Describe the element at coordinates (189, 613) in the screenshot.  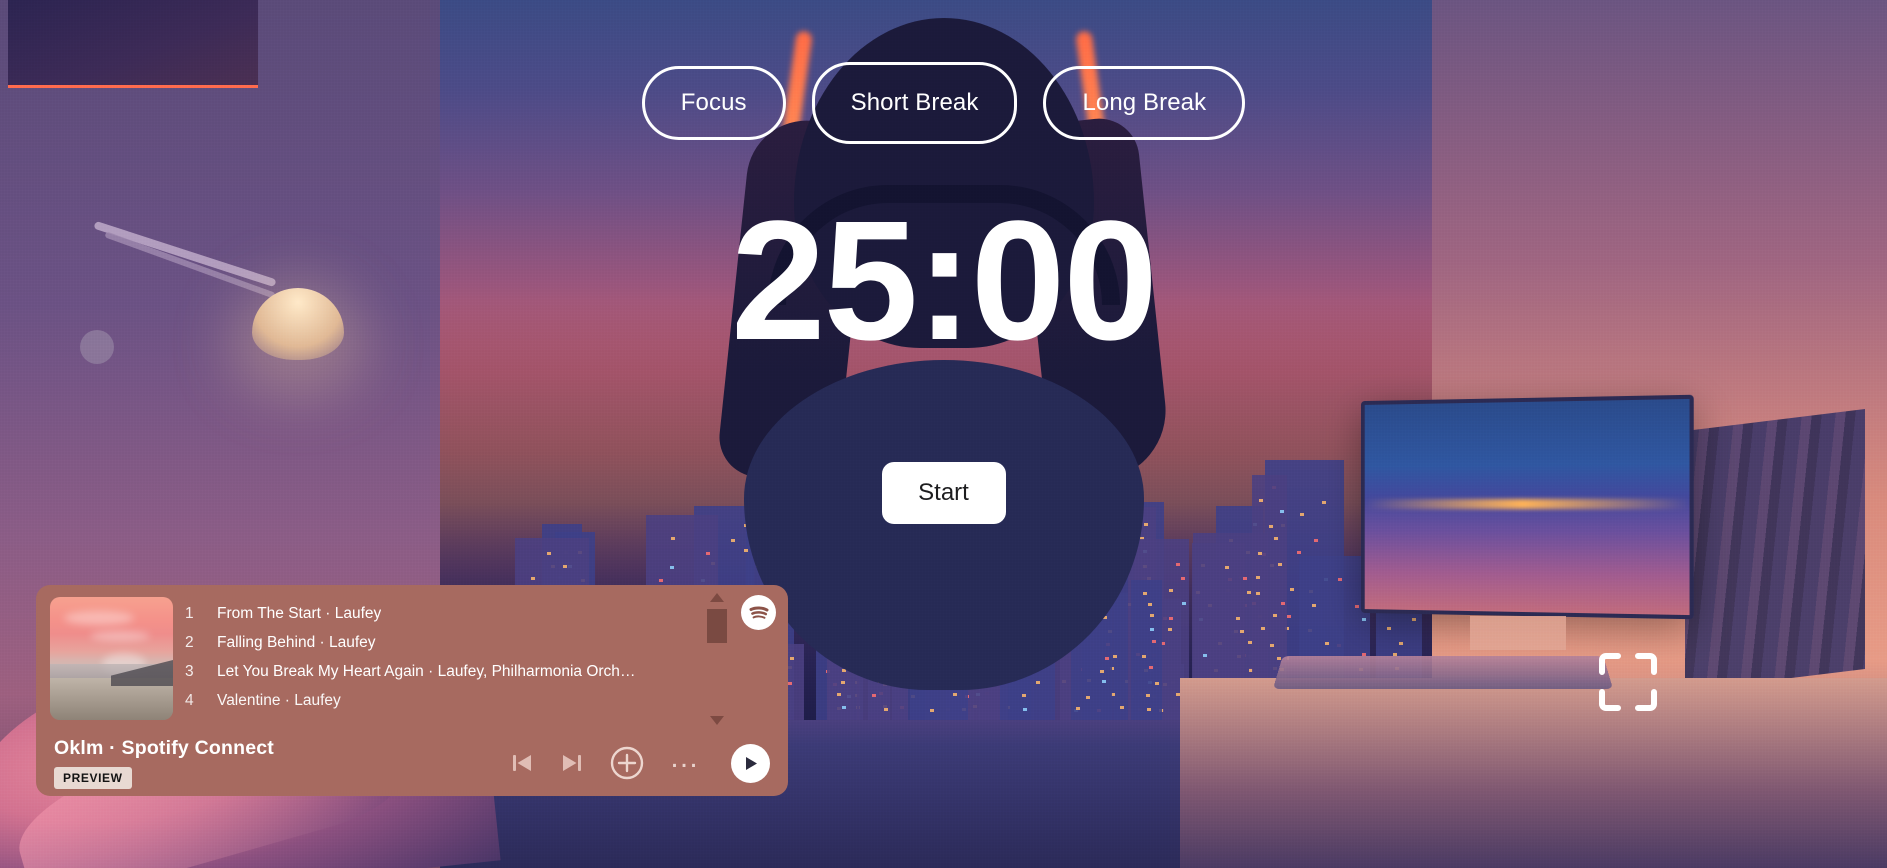
I see `track-number: 1` at that location.